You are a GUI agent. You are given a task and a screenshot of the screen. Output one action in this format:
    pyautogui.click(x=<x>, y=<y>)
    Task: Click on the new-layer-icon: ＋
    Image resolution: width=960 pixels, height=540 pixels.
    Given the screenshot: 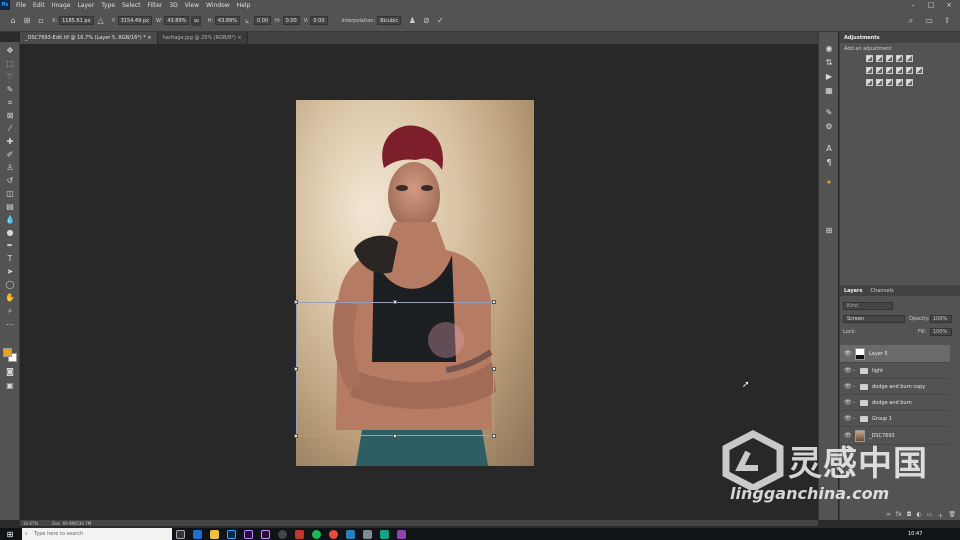 What is the action you would take?
    pyautogui.click(x=940, y=515)
    